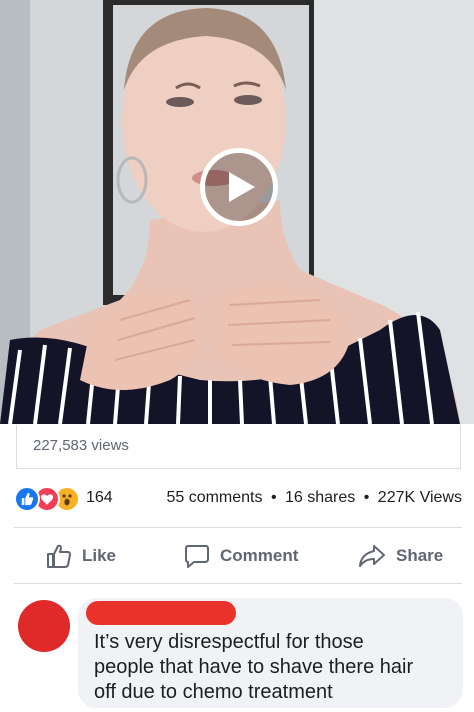  What do you see at coordinates (420, 555) in the screenshot?
I see `share-label: Share` at bounding box center [420, 555].